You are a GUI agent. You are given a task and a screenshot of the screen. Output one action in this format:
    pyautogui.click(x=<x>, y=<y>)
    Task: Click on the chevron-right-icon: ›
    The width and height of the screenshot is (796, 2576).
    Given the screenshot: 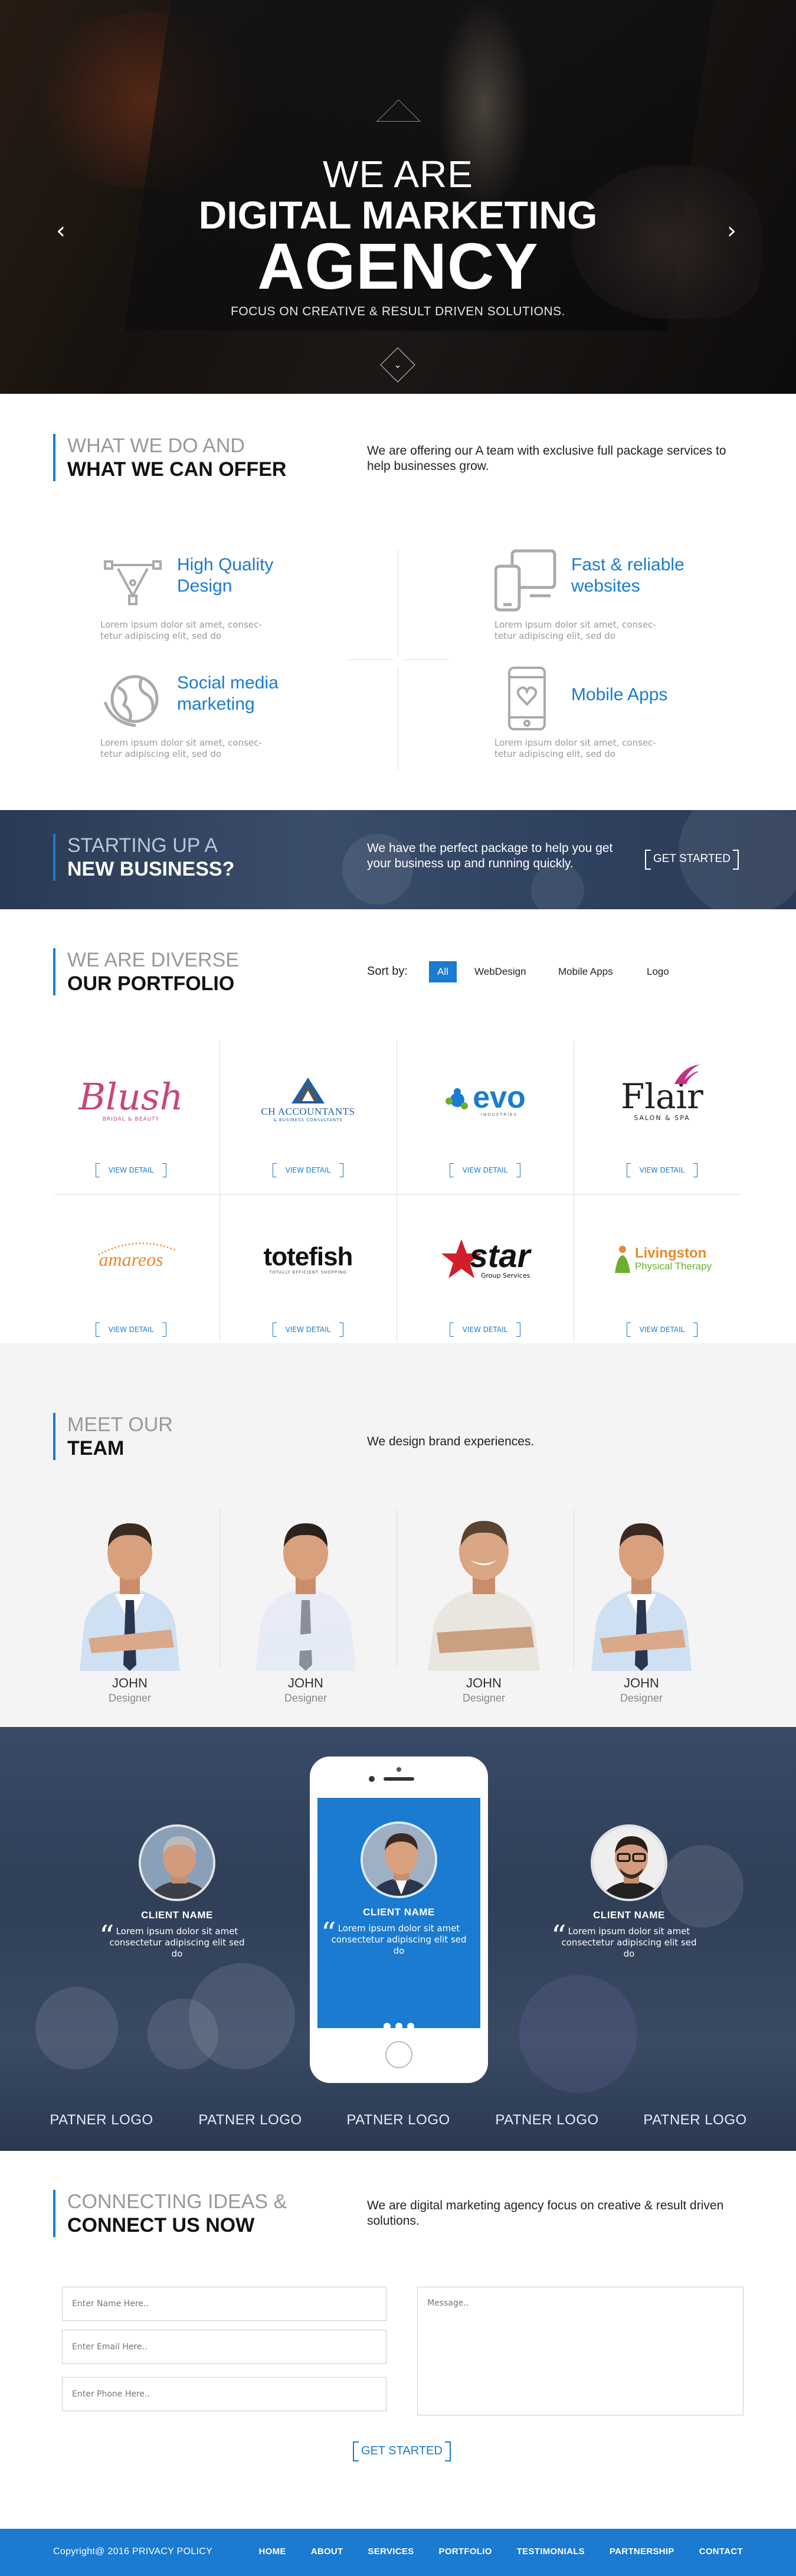 What is the action you would take?
    pyautogui.click(x=731, y=230)
    